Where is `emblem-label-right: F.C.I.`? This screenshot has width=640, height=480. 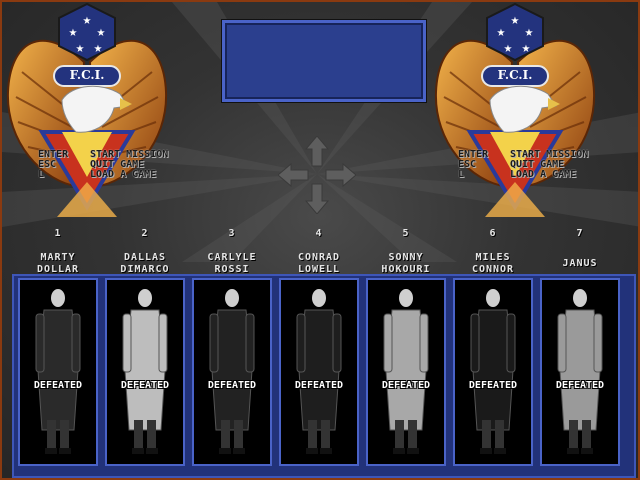 emblem-label-right: F.C.I. is located at coordinates (515, 75).